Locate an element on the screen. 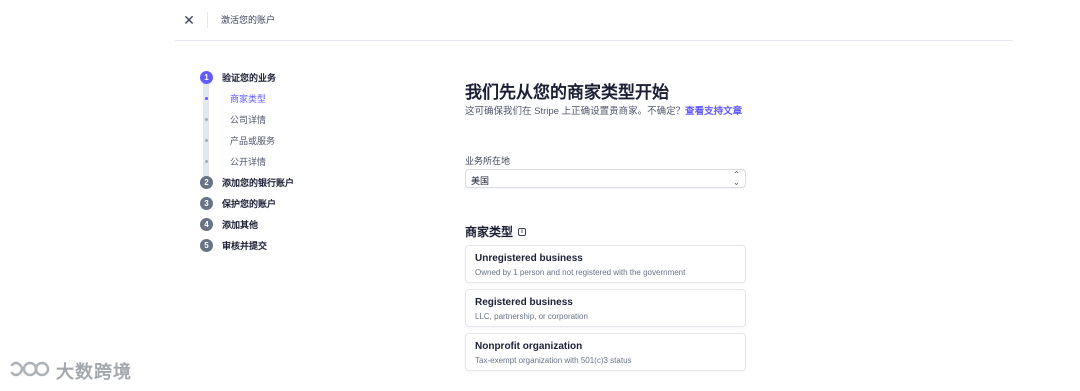  option-title: Registered business is located at coordinates (524, 302).